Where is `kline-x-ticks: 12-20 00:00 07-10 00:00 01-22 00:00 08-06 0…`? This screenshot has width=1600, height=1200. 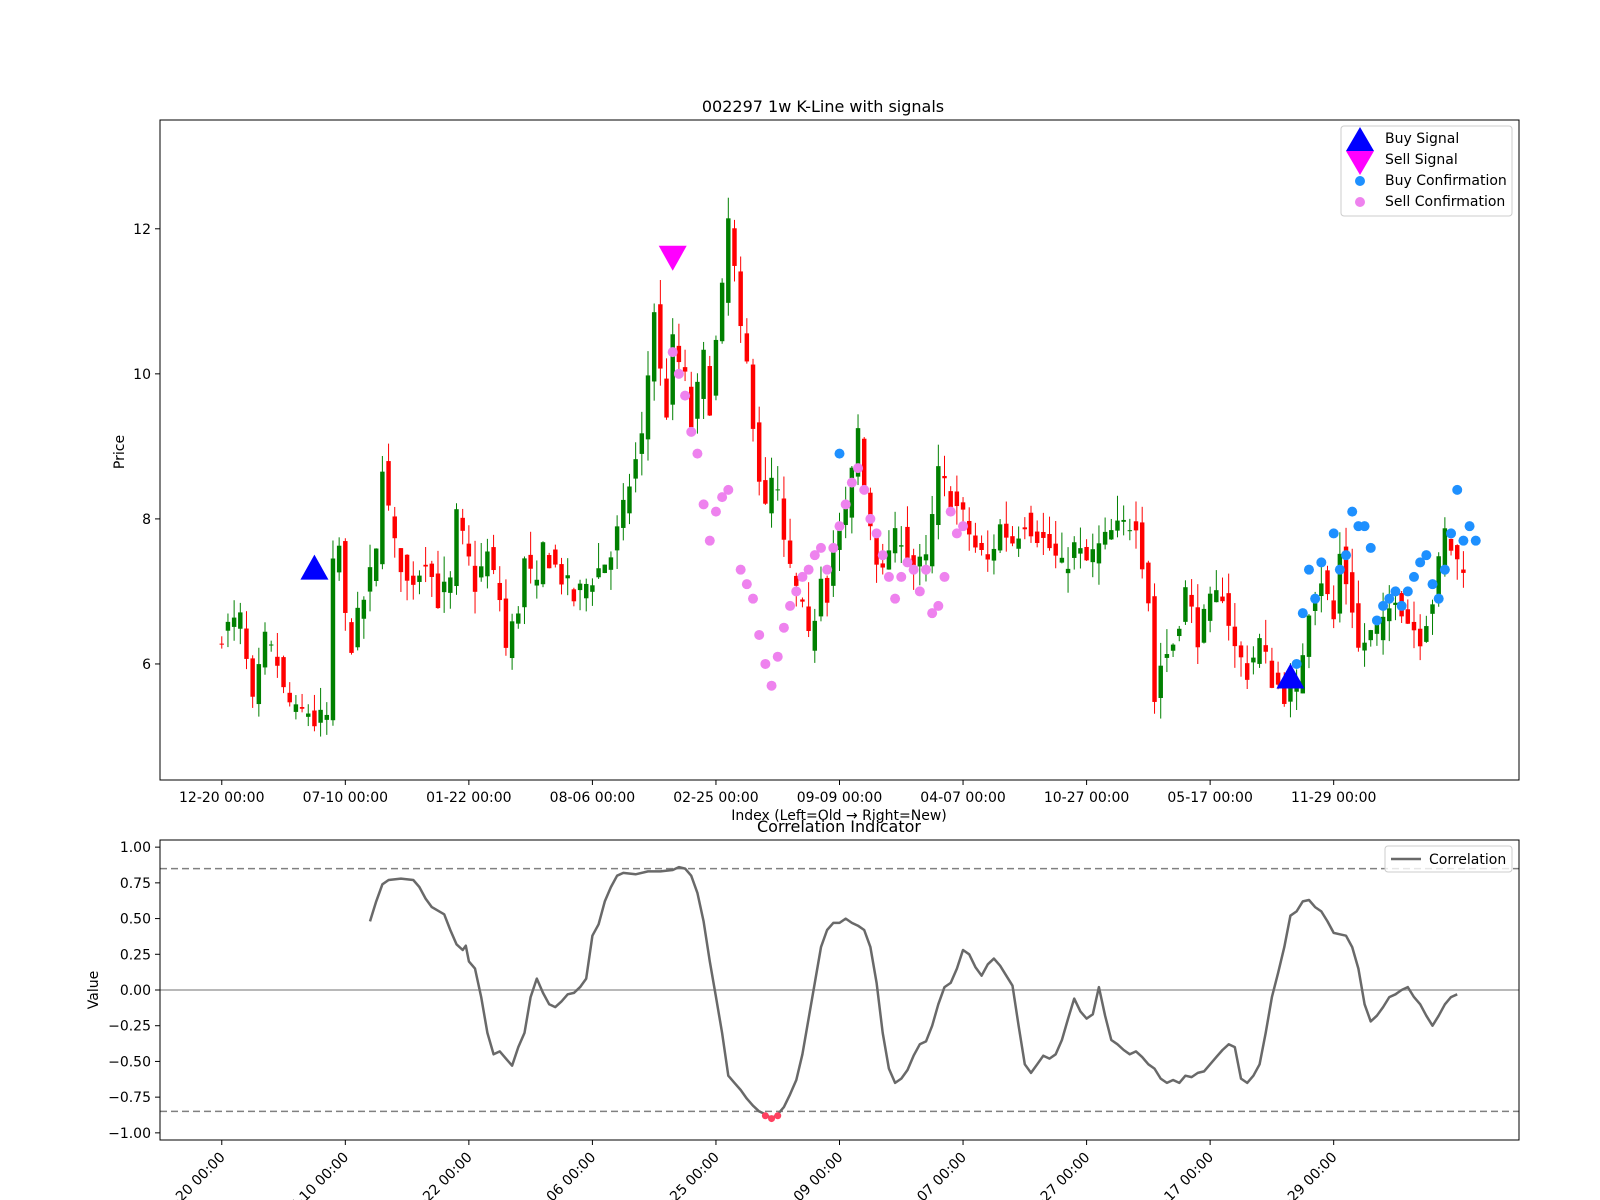
kline-x-ticks: 12-20 00:00 07-10 00:00 01-22 00:00 08-06 0… is located at coordinates (777, 793).